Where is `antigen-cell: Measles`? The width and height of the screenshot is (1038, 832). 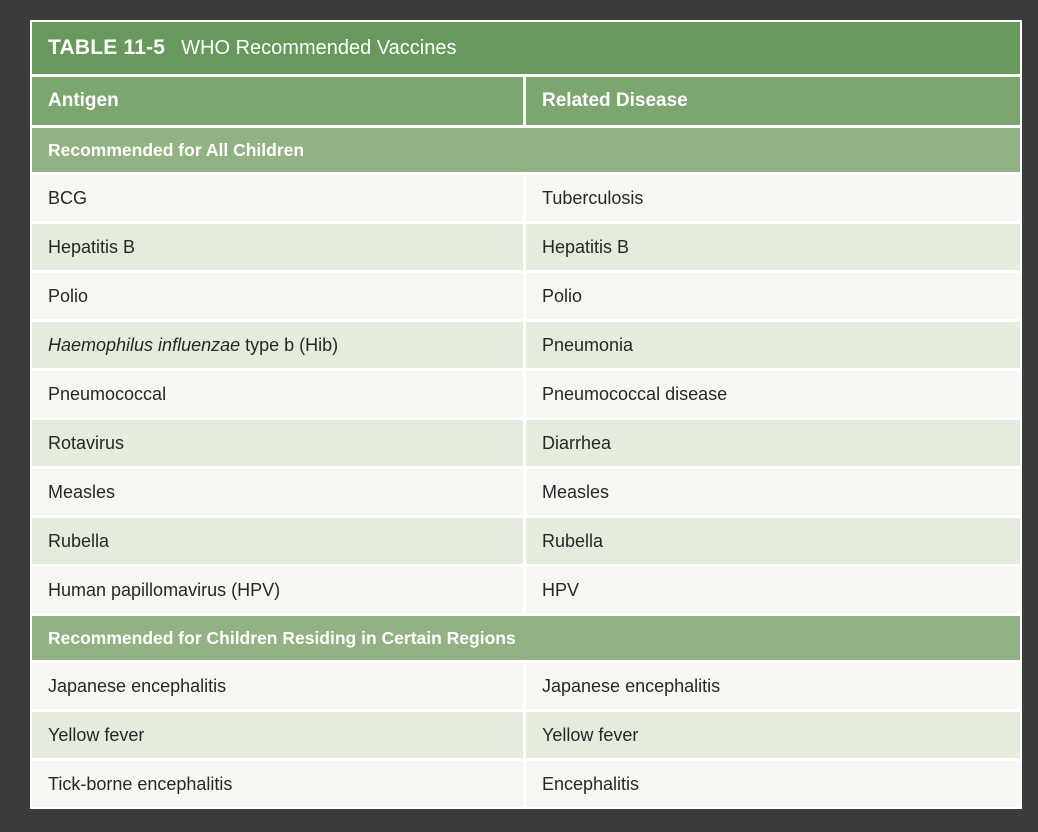 antigen-cell: Measles is located at coordinates (277, 492).